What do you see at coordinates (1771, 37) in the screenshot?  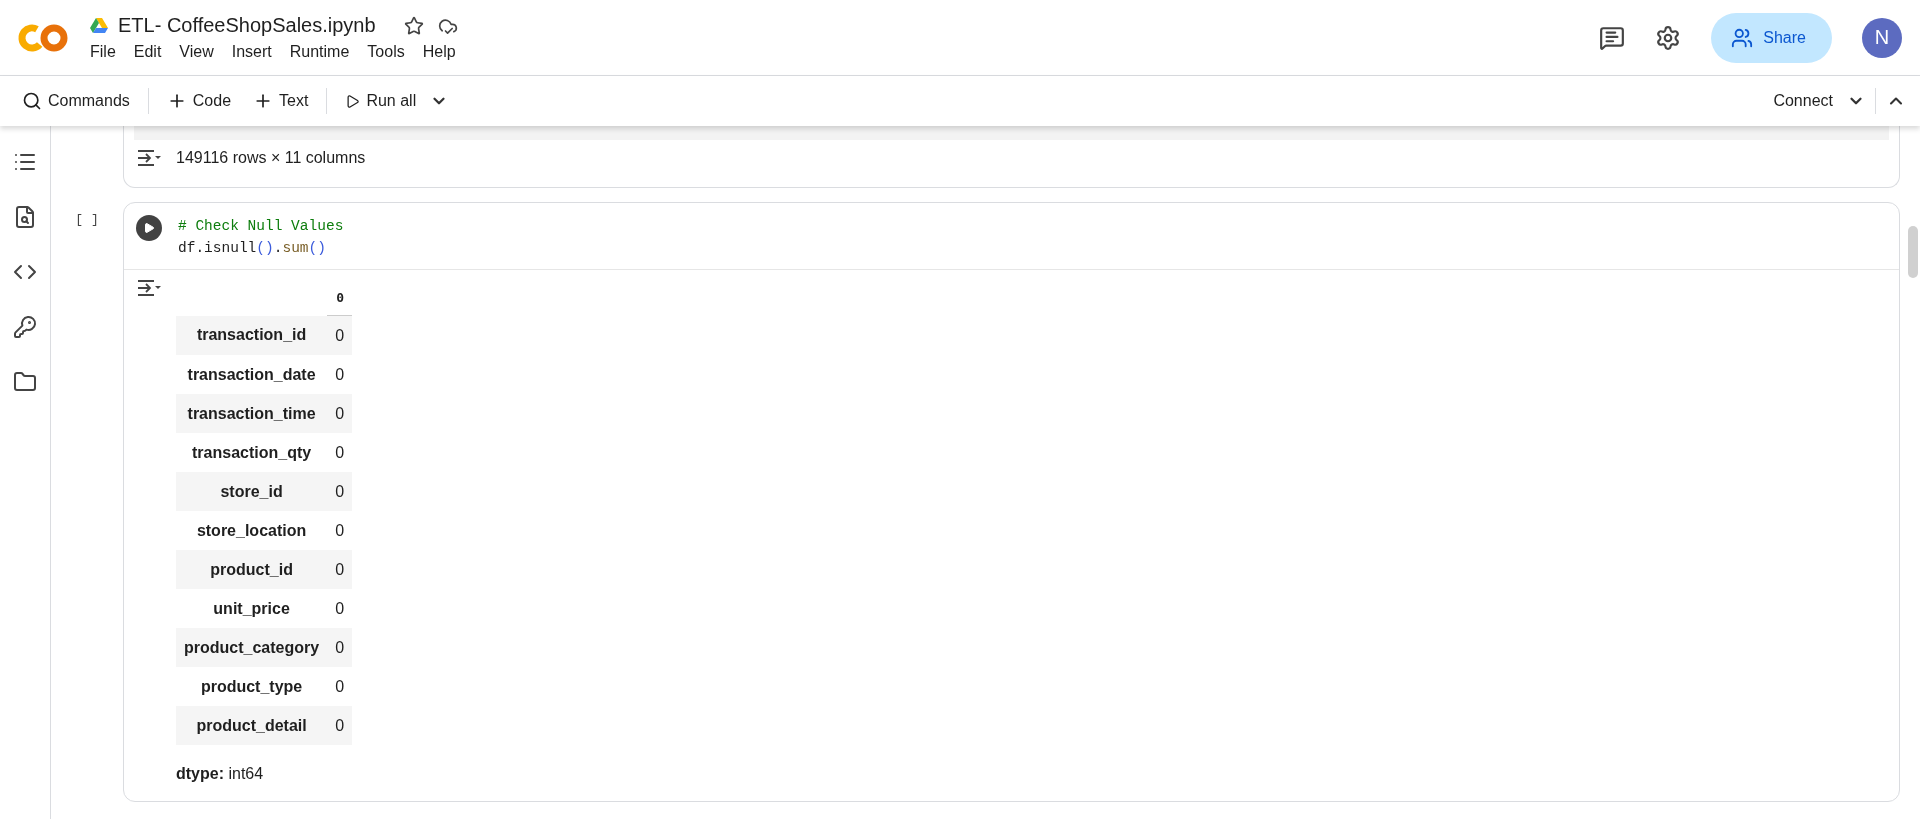 I see `share-button: Share` at bounding box center [1771, 37].